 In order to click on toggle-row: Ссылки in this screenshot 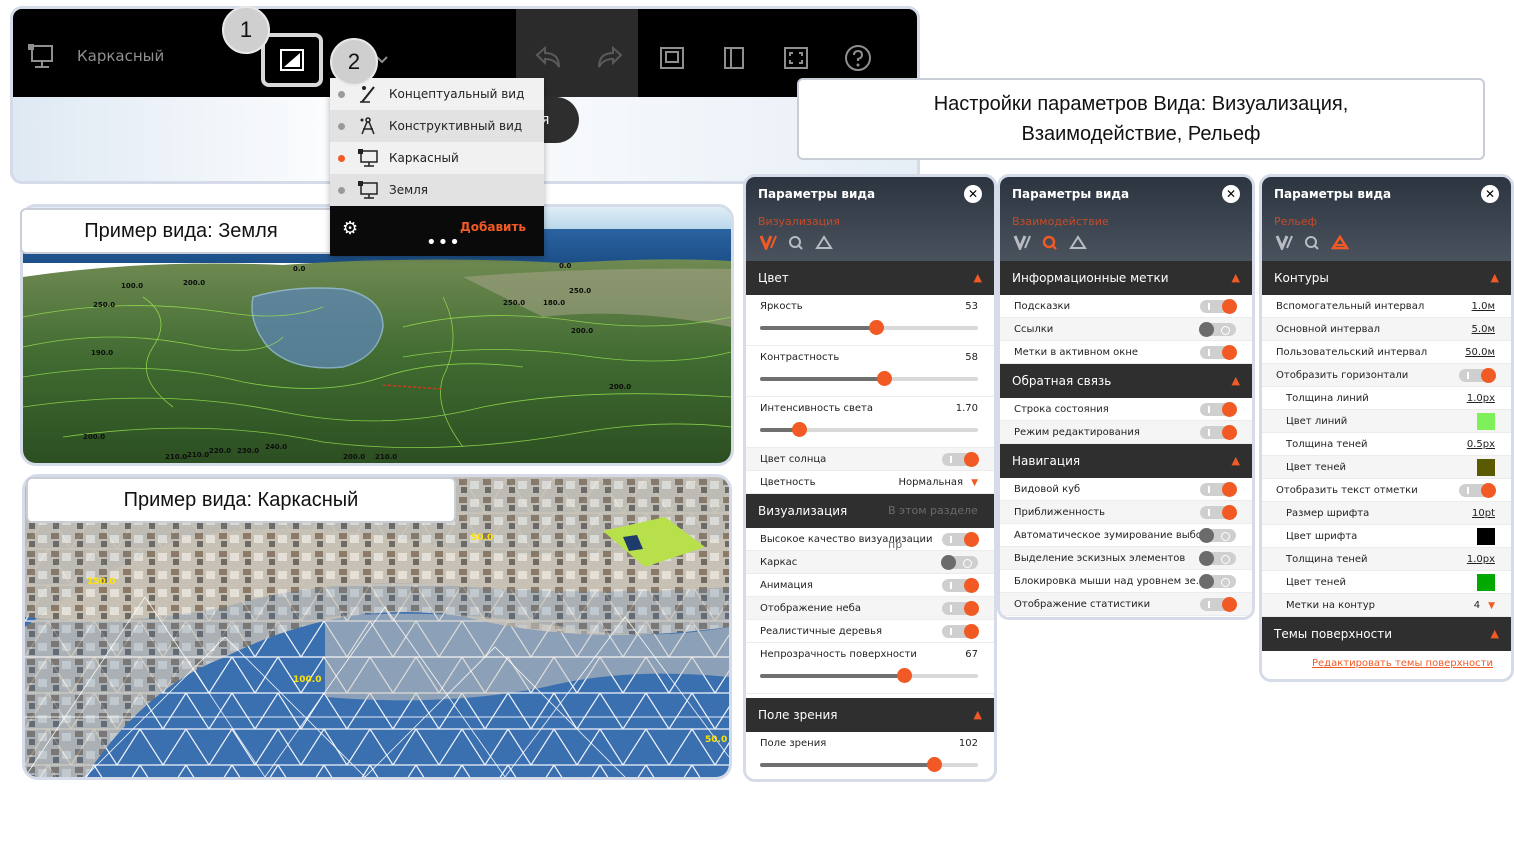, I will do `click(1126, 329)`.